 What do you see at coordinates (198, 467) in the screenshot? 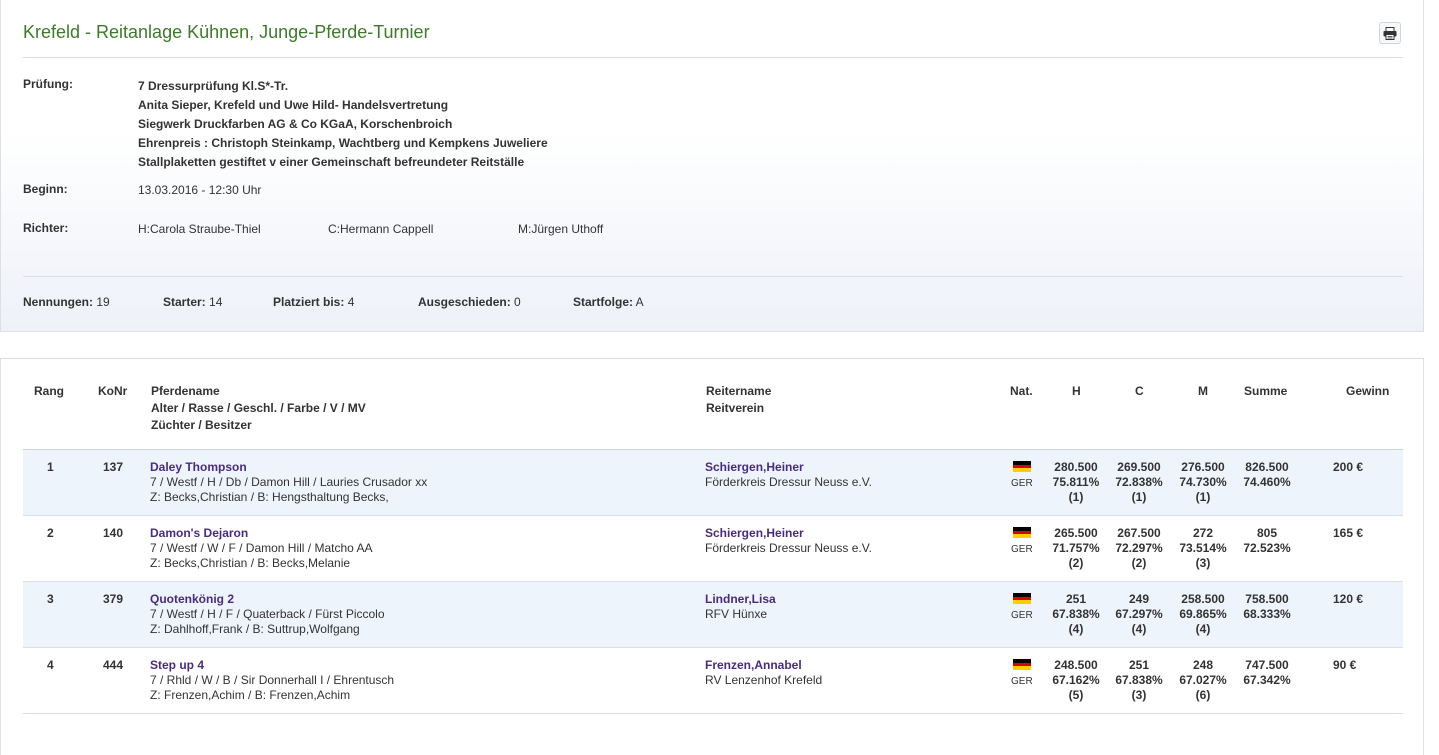
I see `horse-link: Daley Thompson` at bounding box center [198, 467].